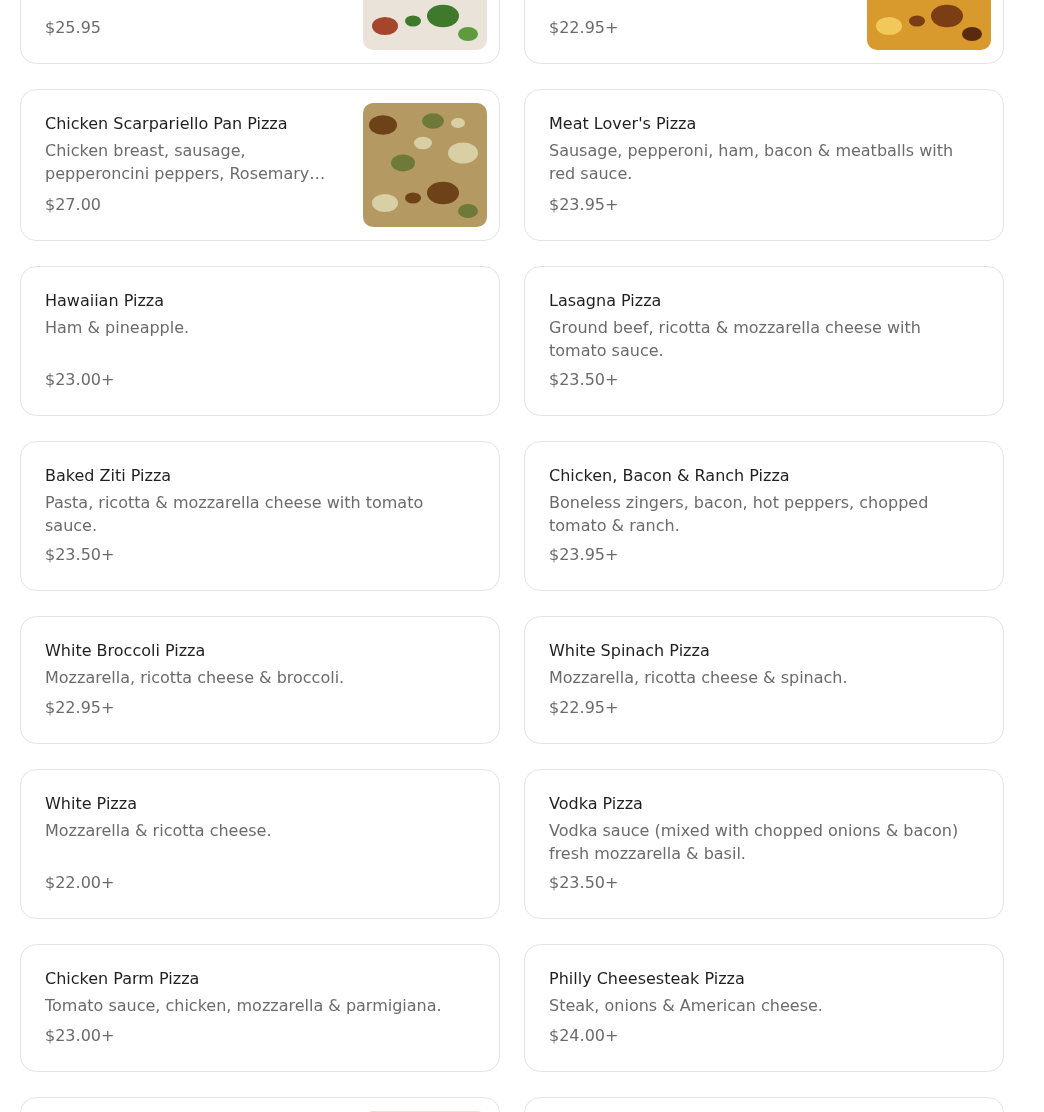 This screenshot has width=1044, height=1112. I want to click on menu-item-card: Chicken Scarpariello Pan Pizza Chicken breast, sausage, pepperoncini peppers, Rosemary… $27.00, so click(260, 165).